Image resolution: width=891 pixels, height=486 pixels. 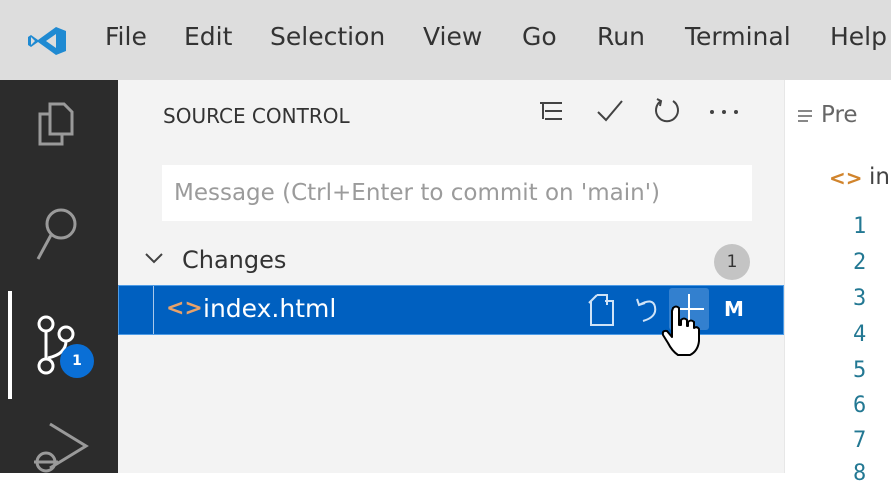 What do you see at coordinates (234, 260) in the screenshot?
I see `changes-label: Changes` at bounding box center [234, 260].